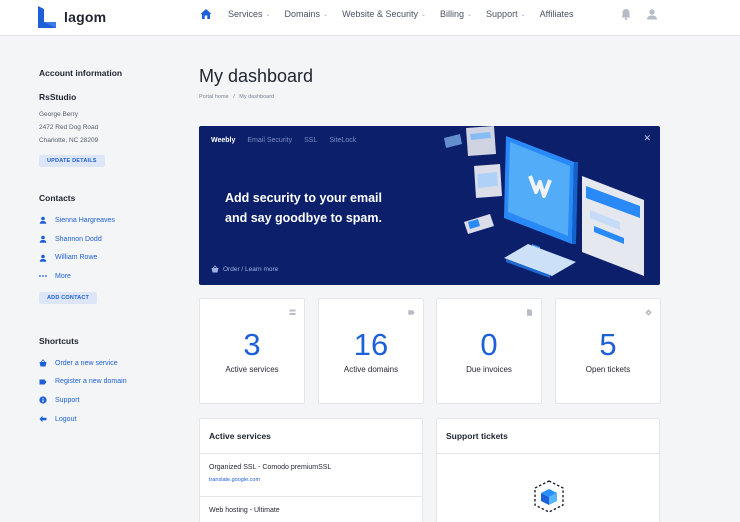  What do you see at coordinates (63, 276) in the screenshot?
I see `more-label: More` at bounding box center [63, 276].